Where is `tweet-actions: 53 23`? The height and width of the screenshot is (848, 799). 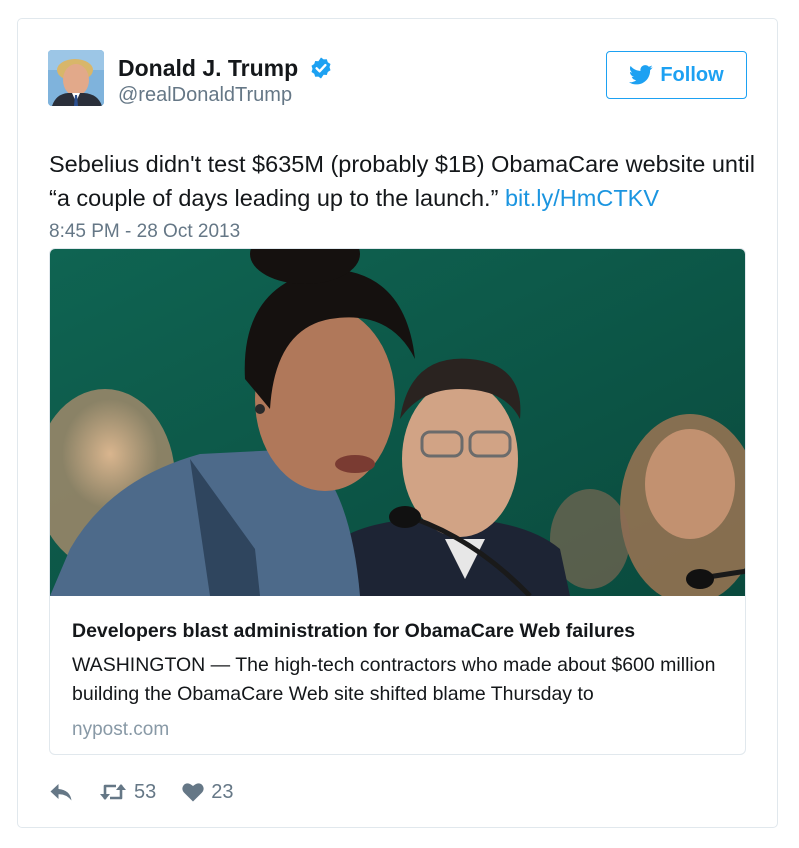
tweet-actions: 53 23 is located at coordinates (154, 792).